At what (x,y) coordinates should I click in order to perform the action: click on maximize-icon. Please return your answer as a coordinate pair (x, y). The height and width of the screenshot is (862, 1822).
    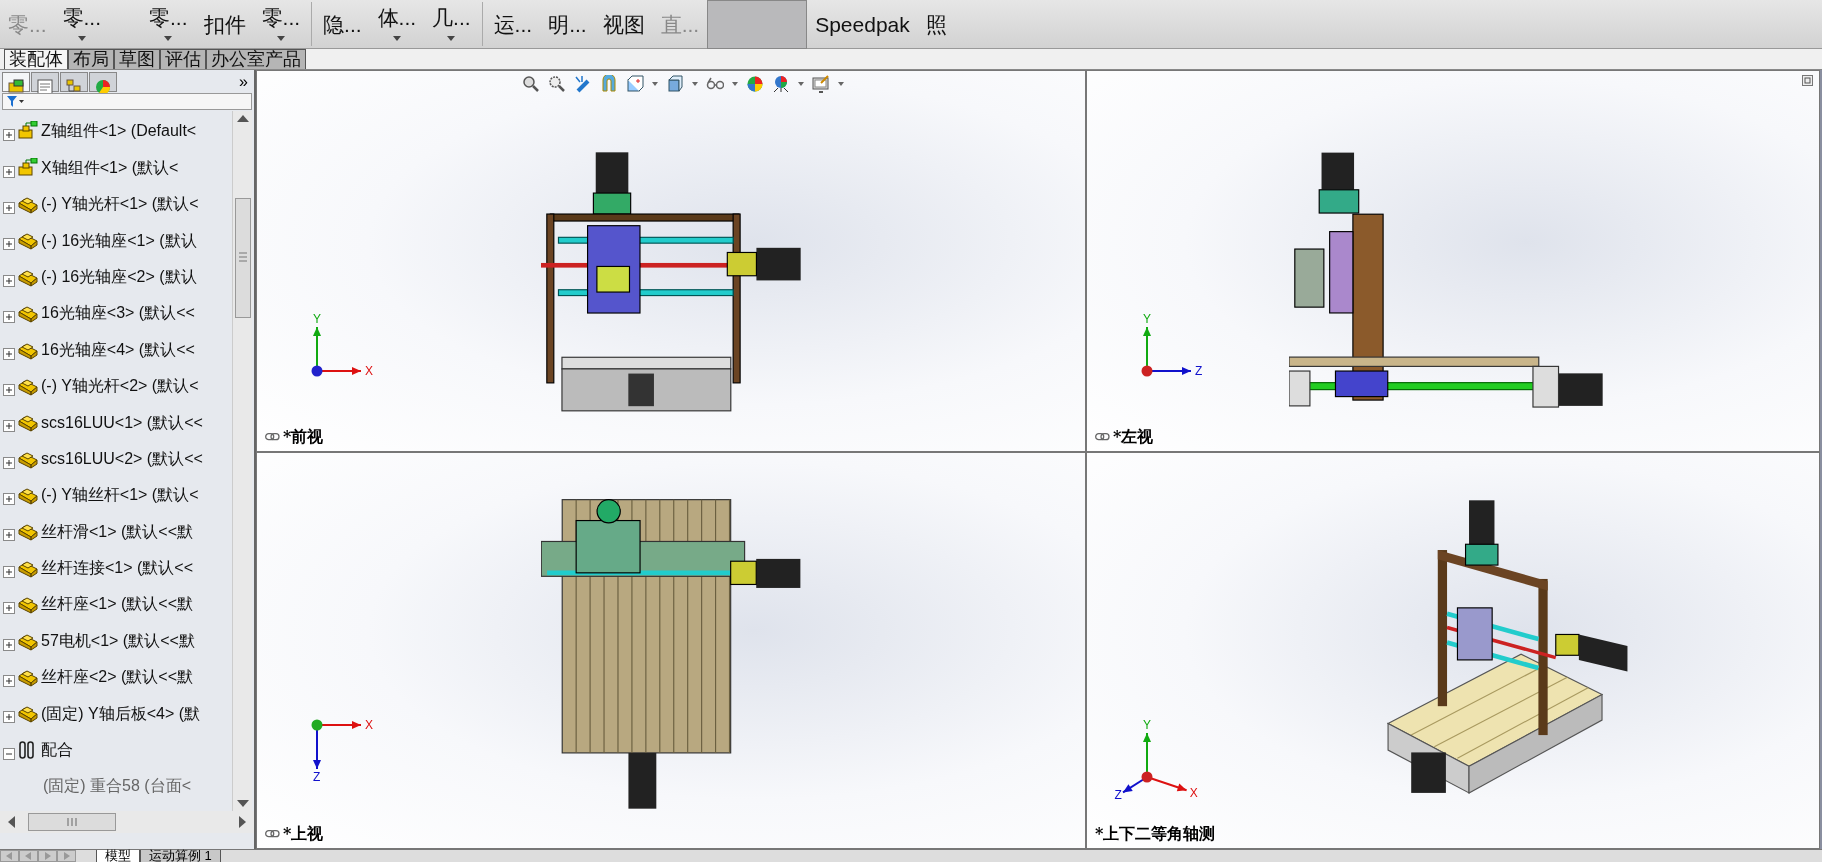
    Looking at the image, I should click on (1807, 80).